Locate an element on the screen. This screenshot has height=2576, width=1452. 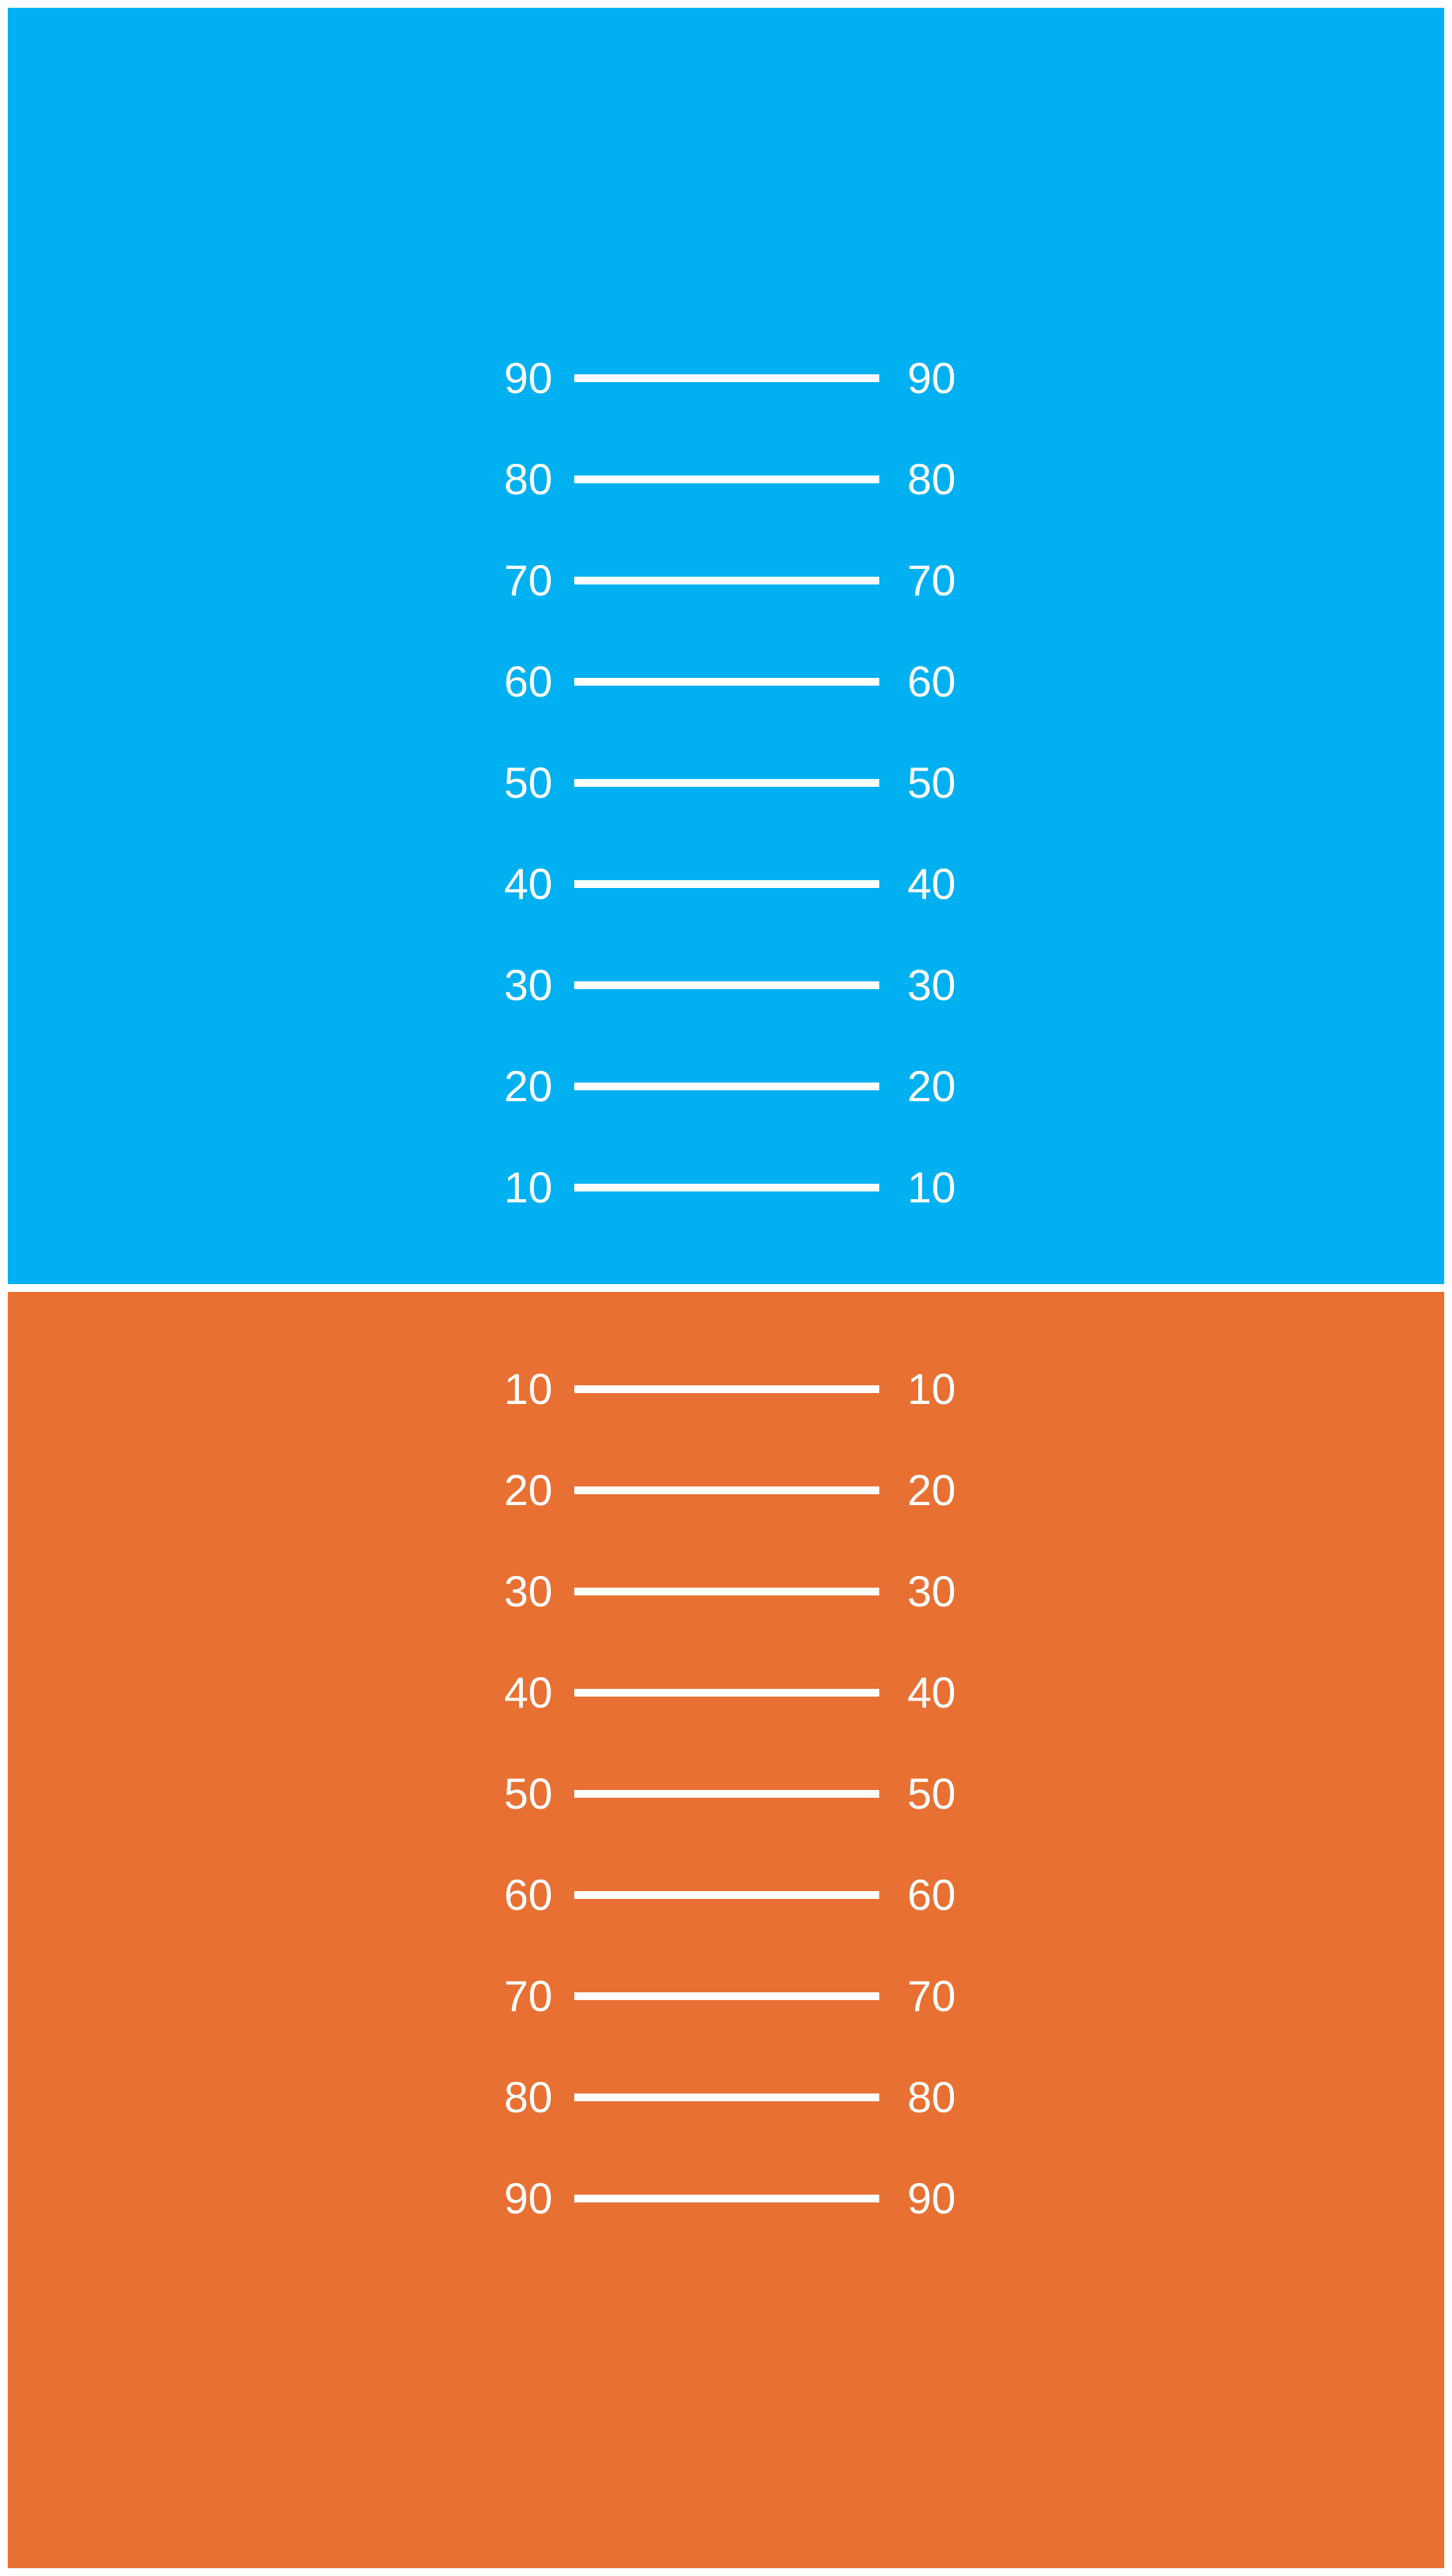
sky-rung-left-label: 40 is located at coordinates (528, 884).